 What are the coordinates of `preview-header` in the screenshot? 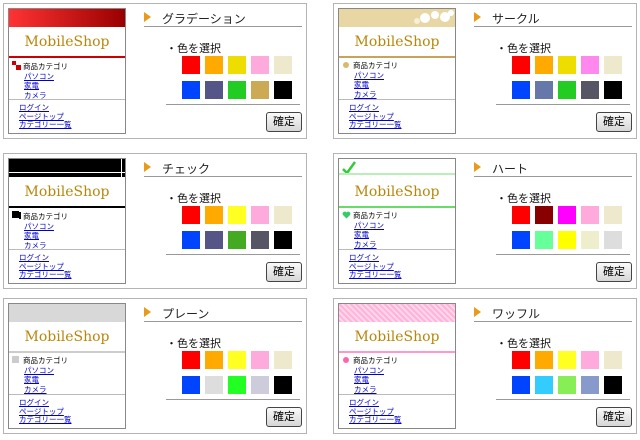 It's located at (397, 313).